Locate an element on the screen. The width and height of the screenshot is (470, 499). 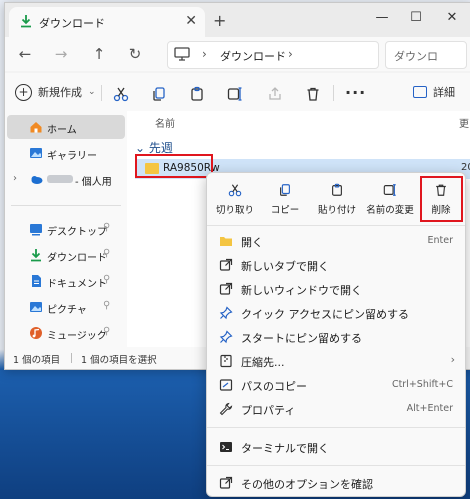
sidebar-item-onedrive: › - 個人用 is located at coordinates (64, 179).